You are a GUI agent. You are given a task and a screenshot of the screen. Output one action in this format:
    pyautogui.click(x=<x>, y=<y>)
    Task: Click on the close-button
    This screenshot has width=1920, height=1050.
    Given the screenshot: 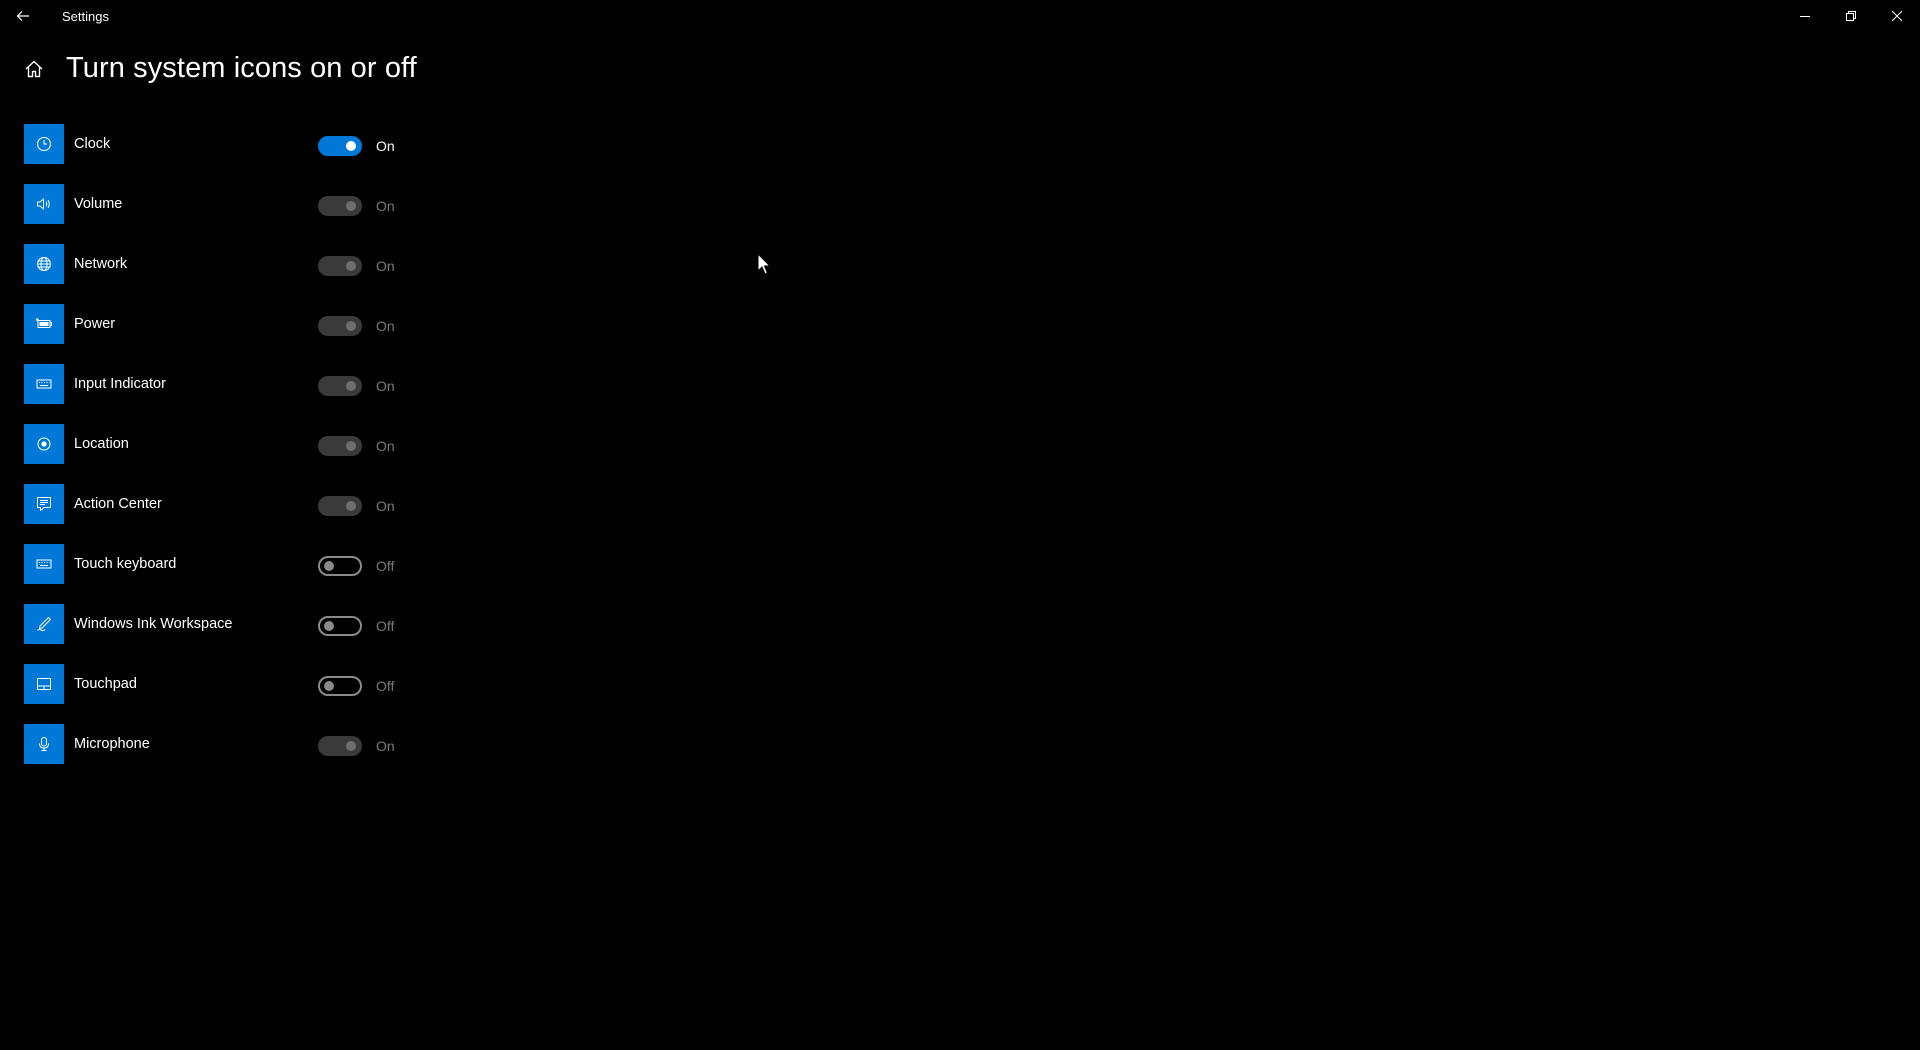 What is the action you would take?
    pyautogui.click(x=1897, y=16)
    